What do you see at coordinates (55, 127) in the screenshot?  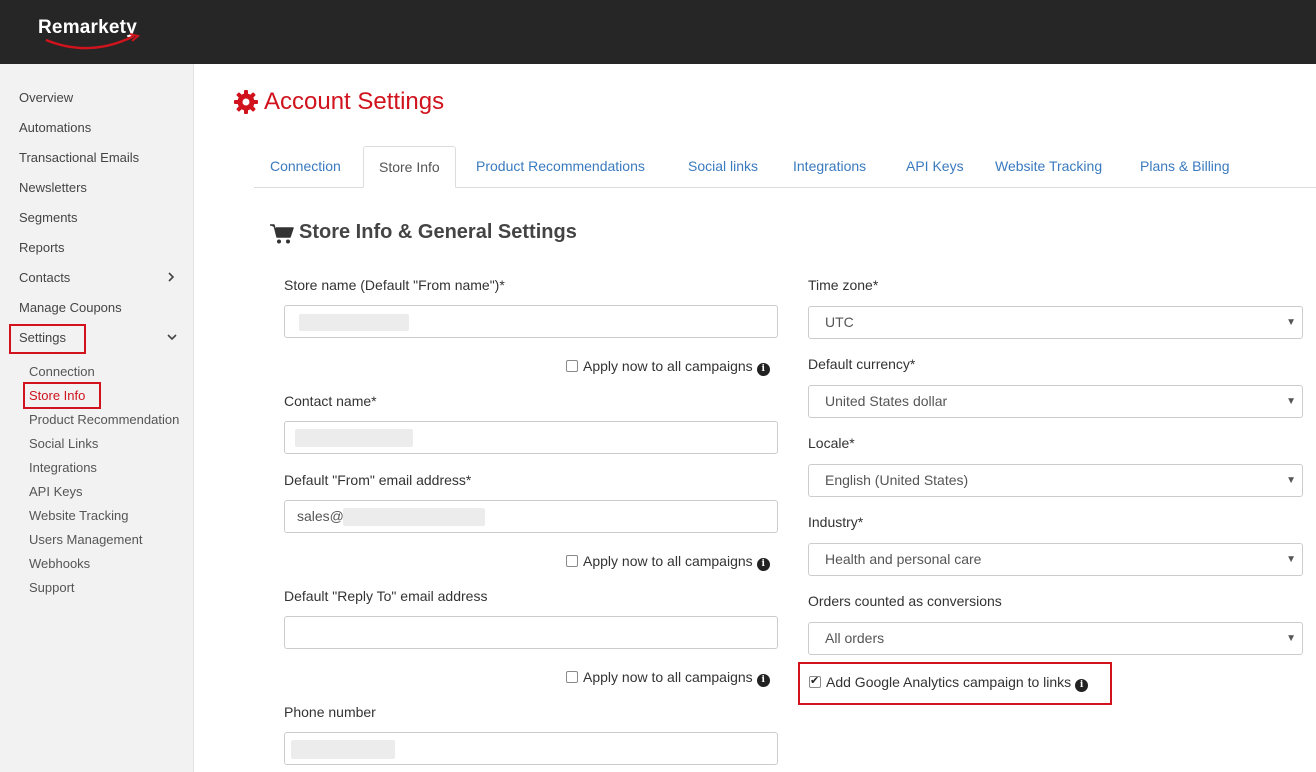 I see `sidebar-item-automations: Automations` at bounding box center [55, 127].